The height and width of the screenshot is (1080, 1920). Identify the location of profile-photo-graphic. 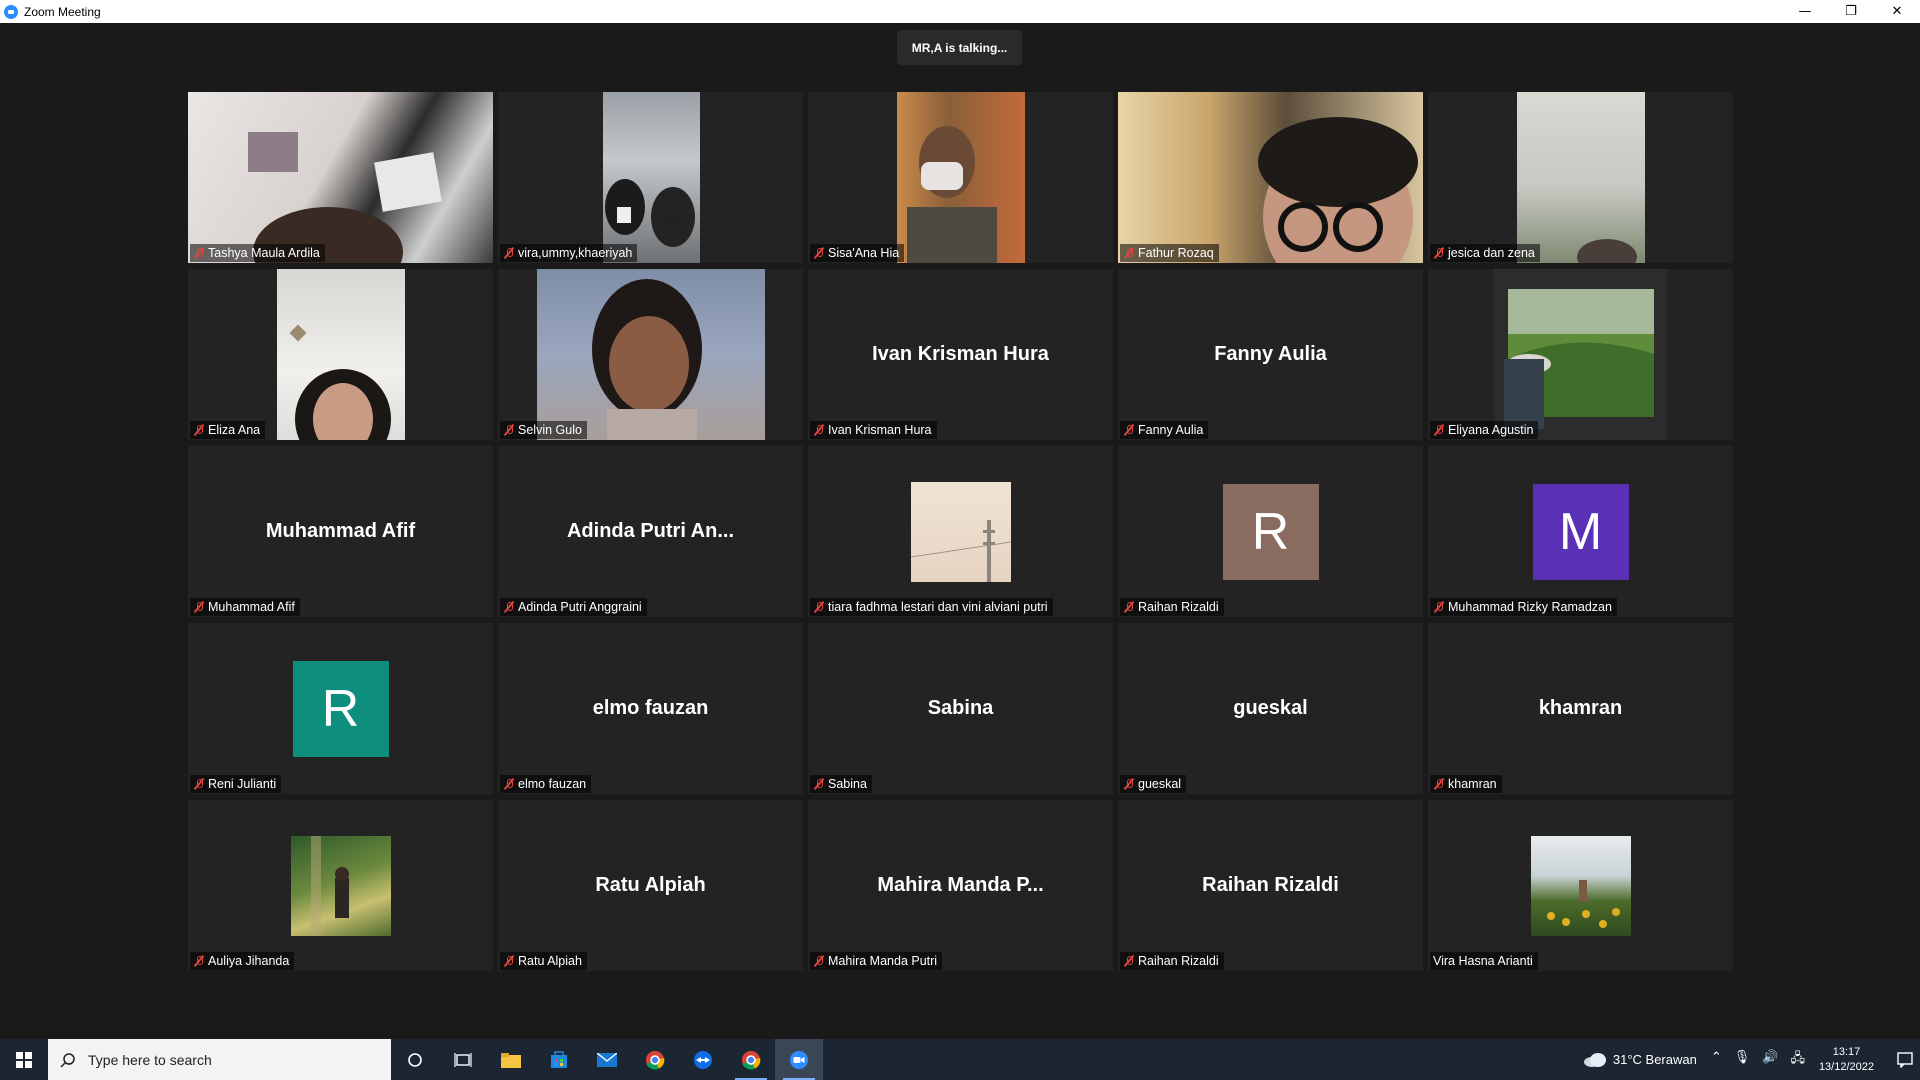
(960, 550).